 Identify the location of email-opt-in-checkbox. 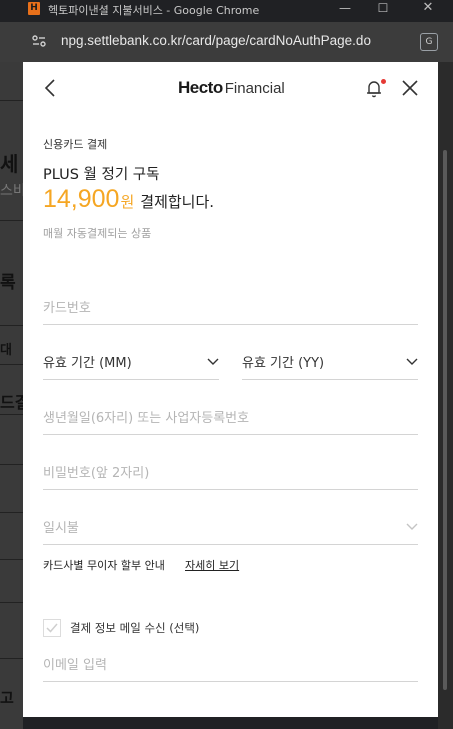
(52, 628).